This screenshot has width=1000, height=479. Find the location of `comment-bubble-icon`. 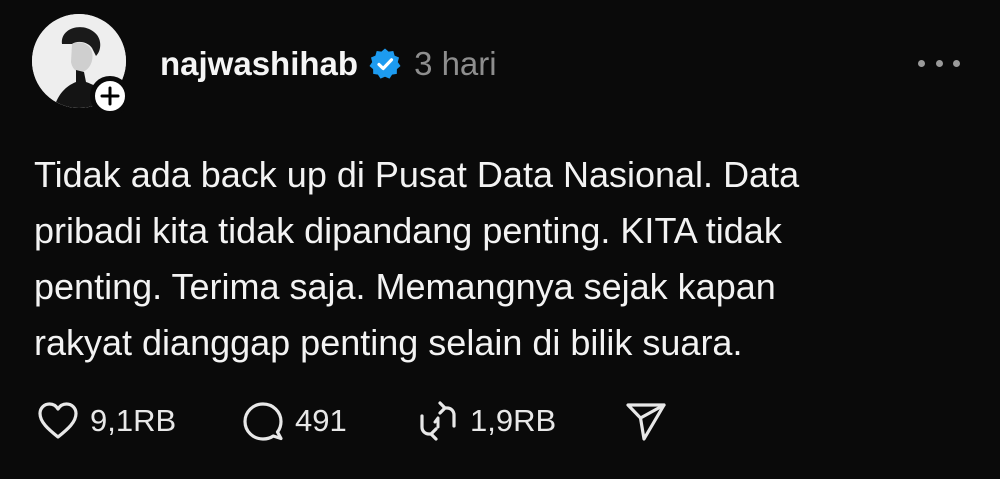

comment-bubble-icon is located at coordinates (263, 421).